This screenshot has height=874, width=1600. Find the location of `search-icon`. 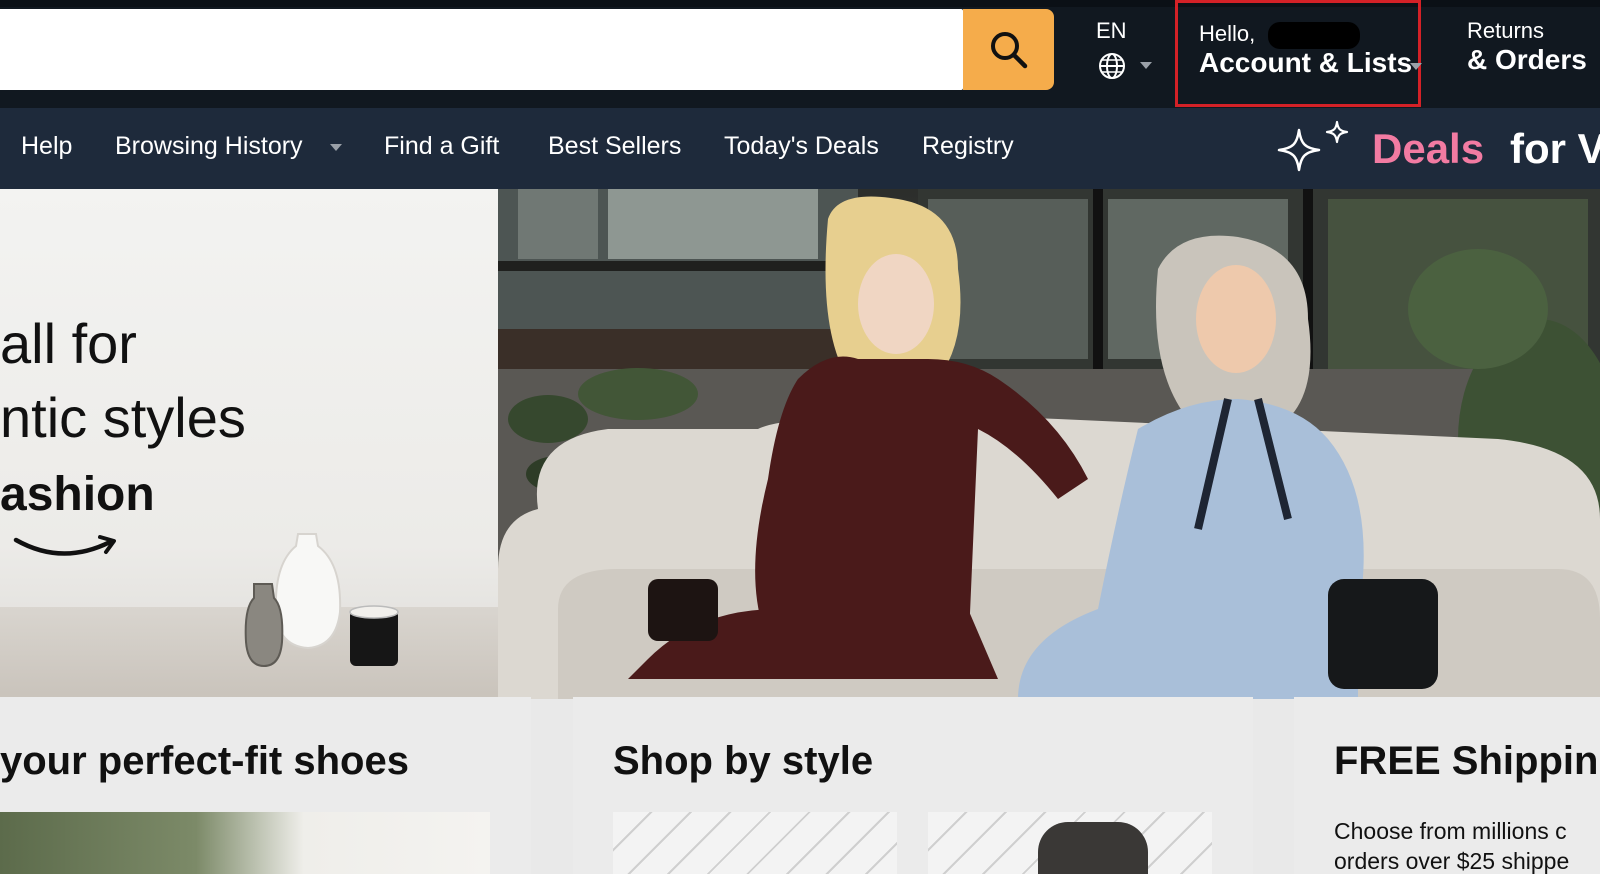

search-icon is located at coordinates (1008, 49).